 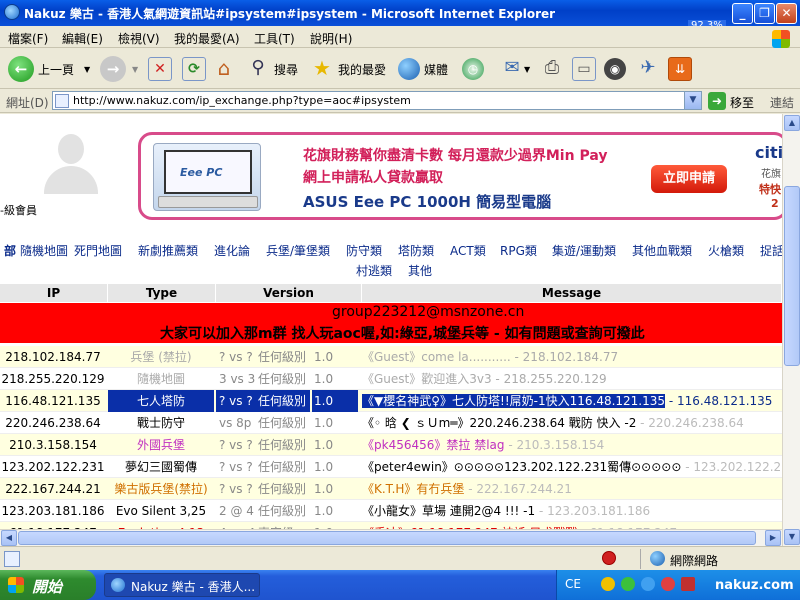 I want to click on cell-version: 1.0, so click(x=324, y=357).